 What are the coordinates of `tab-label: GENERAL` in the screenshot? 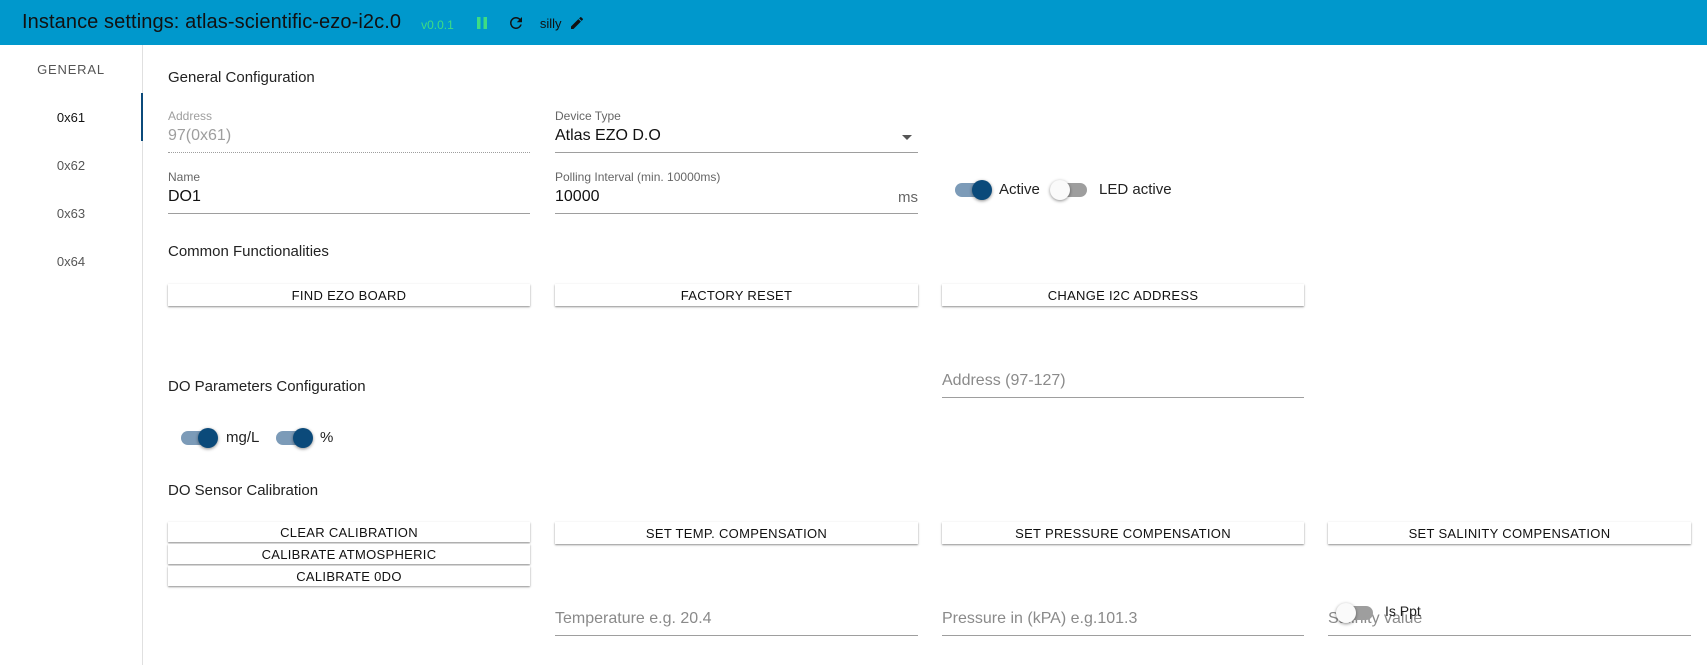 It's located at (71, 69).